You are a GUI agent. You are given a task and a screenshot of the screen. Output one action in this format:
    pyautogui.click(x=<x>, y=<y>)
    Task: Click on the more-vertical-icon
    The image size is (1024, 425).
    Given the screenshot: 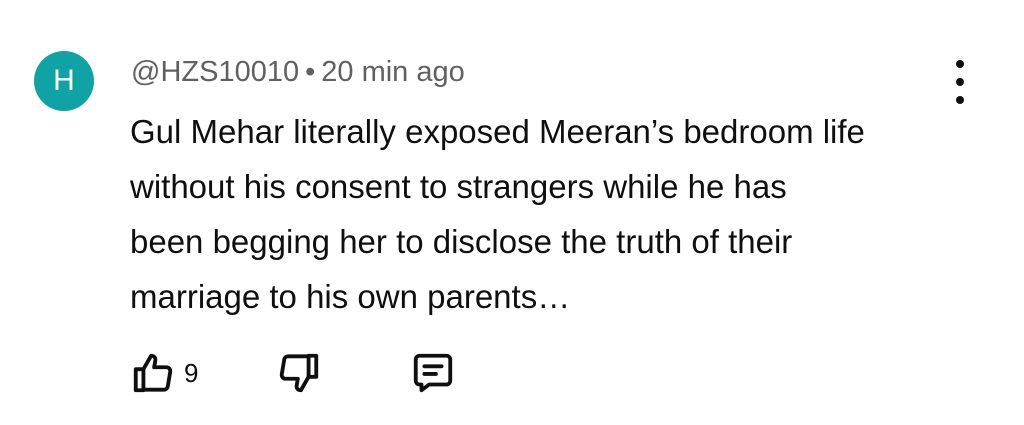 What is the action you would take?
    pyautogui.click(x=960, y=82)
    